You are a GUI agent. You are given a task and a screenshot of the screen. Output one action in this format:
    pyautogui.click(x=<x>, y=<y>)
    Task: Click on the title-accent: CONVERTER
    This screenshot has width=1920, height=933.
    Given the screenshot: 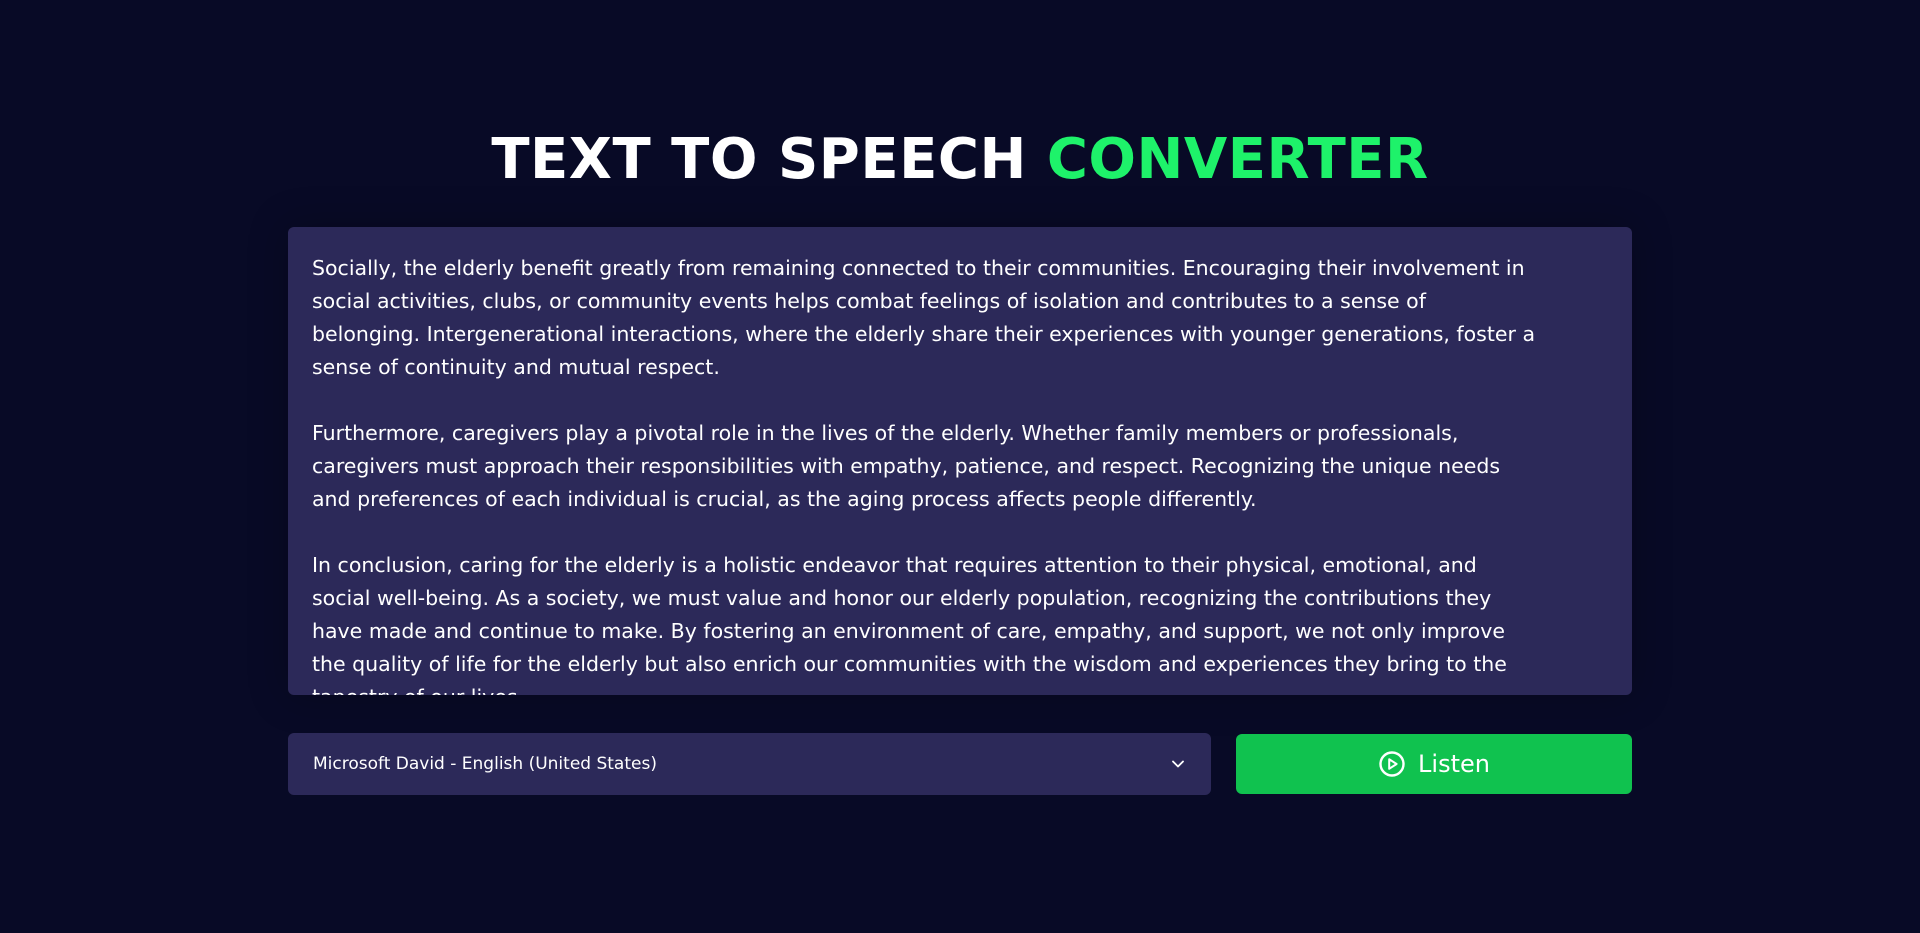 What is the action you would take?
    pyautogui.click(x=1237, y=159)
    